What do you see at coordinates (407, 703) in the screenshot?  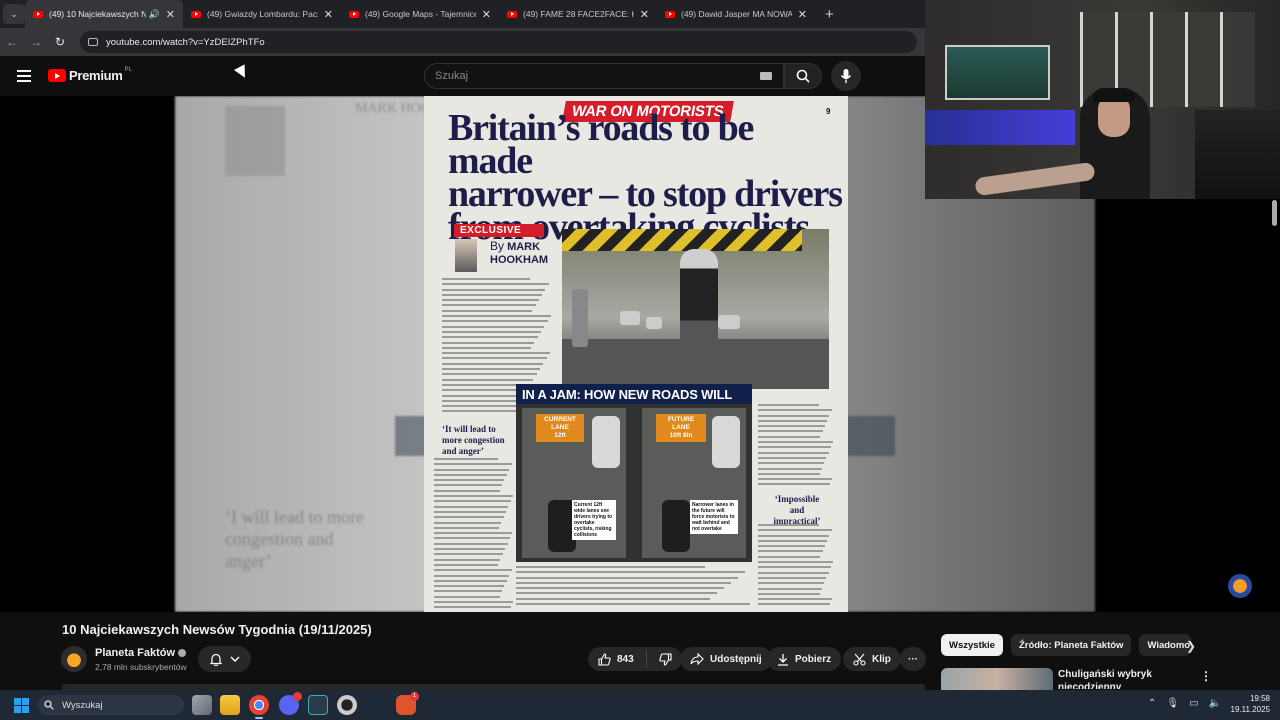 I see `brave-icon: 1` at bounding box center [407, 703].